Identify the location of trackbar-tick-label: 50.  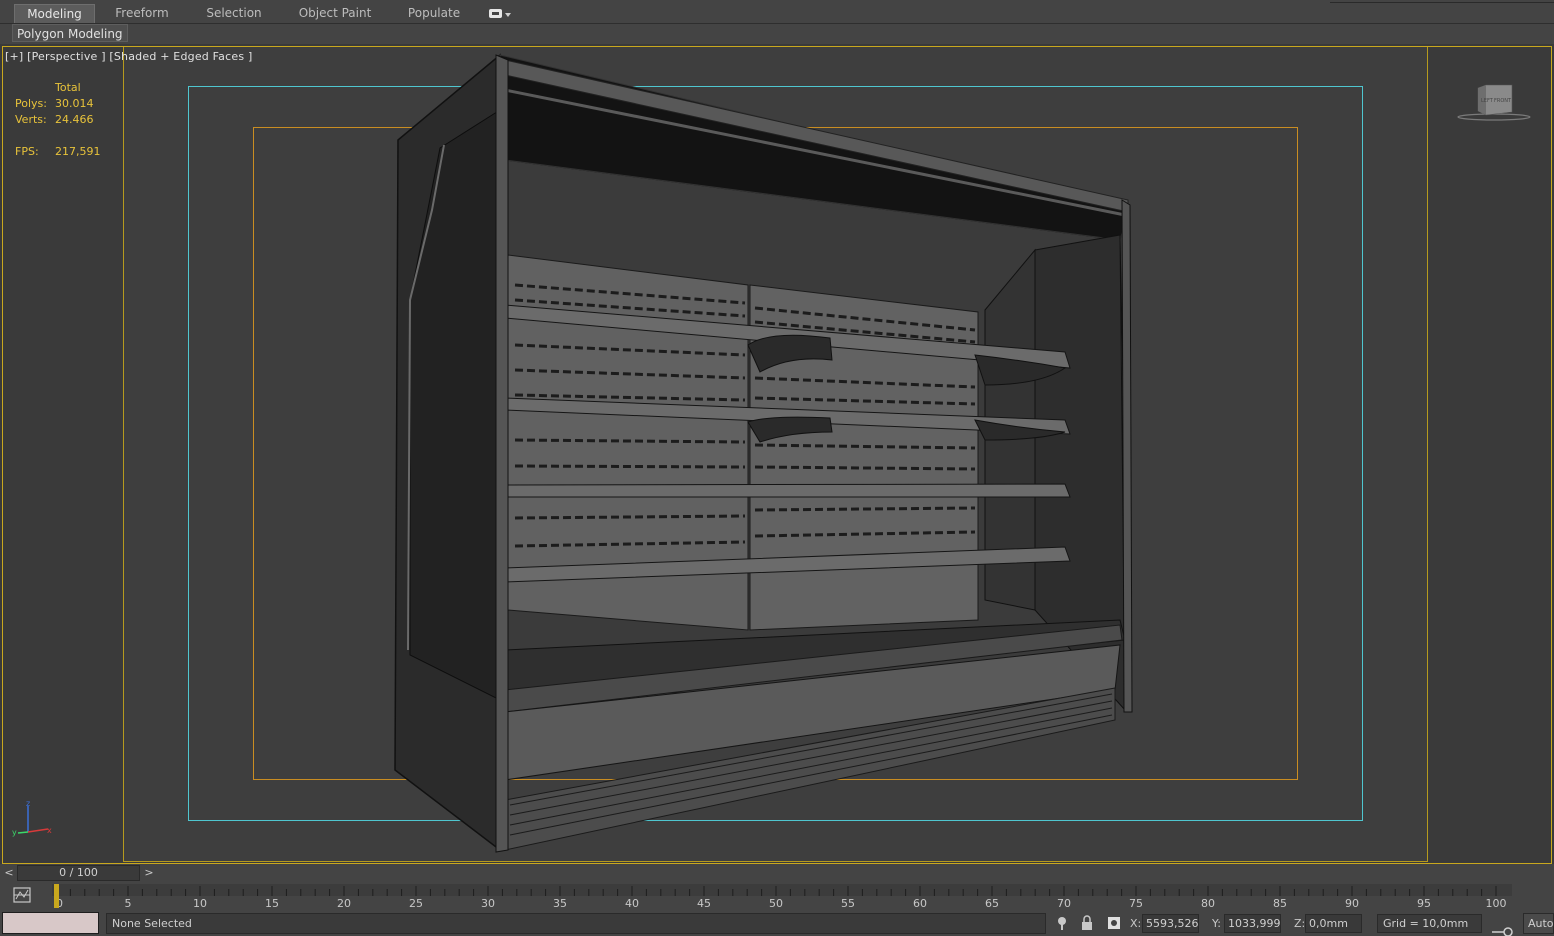
(776, 903).